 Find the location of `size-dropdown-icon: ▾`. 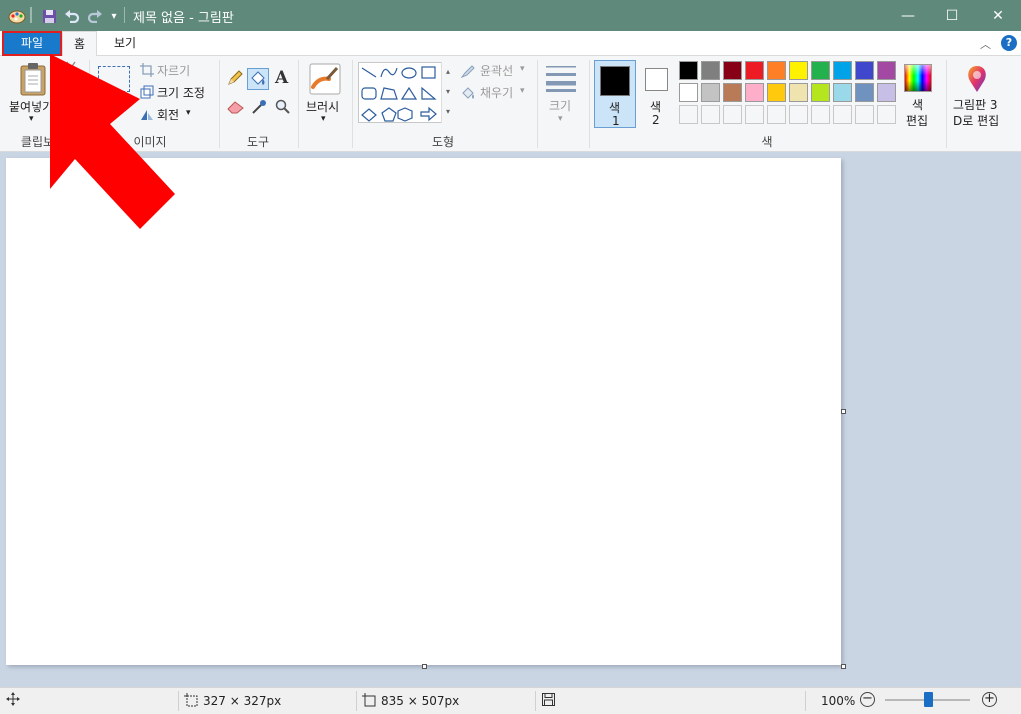

size-dropdown-icon: ▾ is located at coordinates (560, 119).